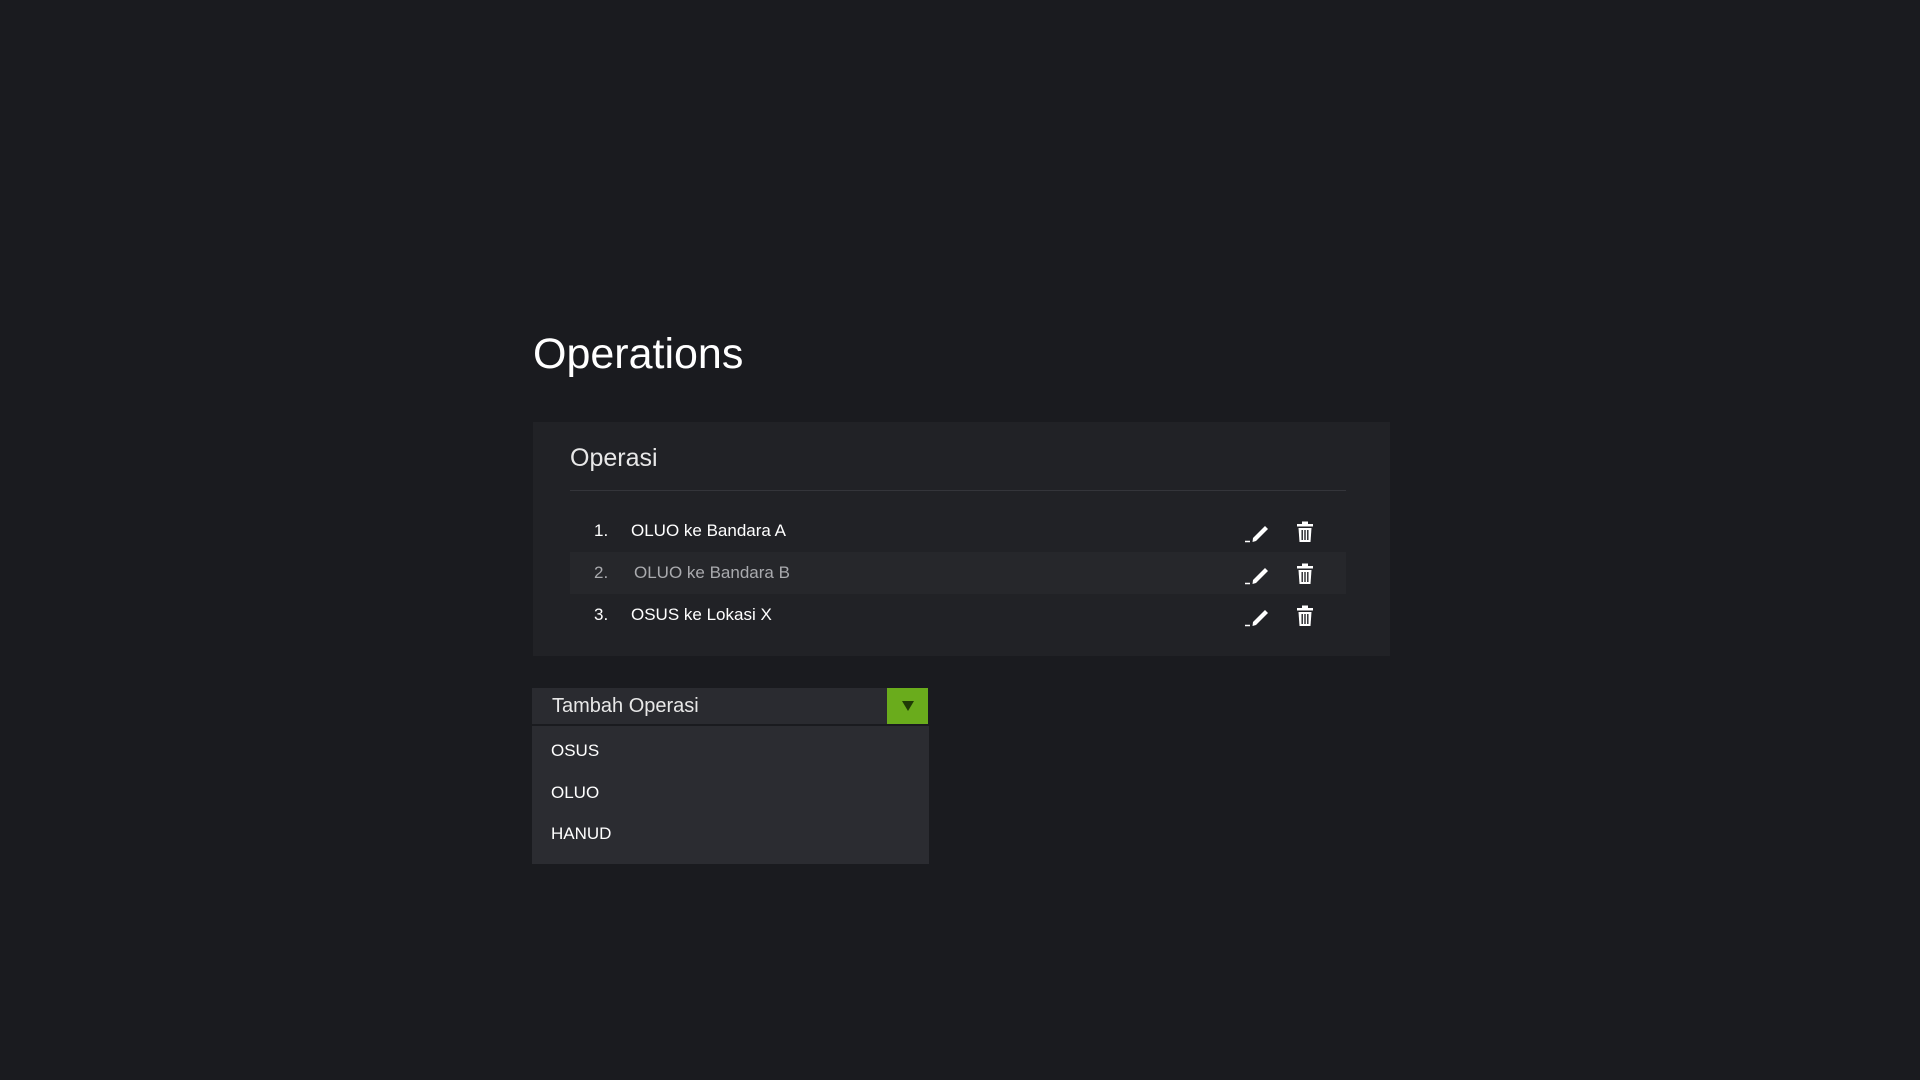  Describe the element at coordinates (958, 490) in the screenshot. I see `panel-divider` at that location.